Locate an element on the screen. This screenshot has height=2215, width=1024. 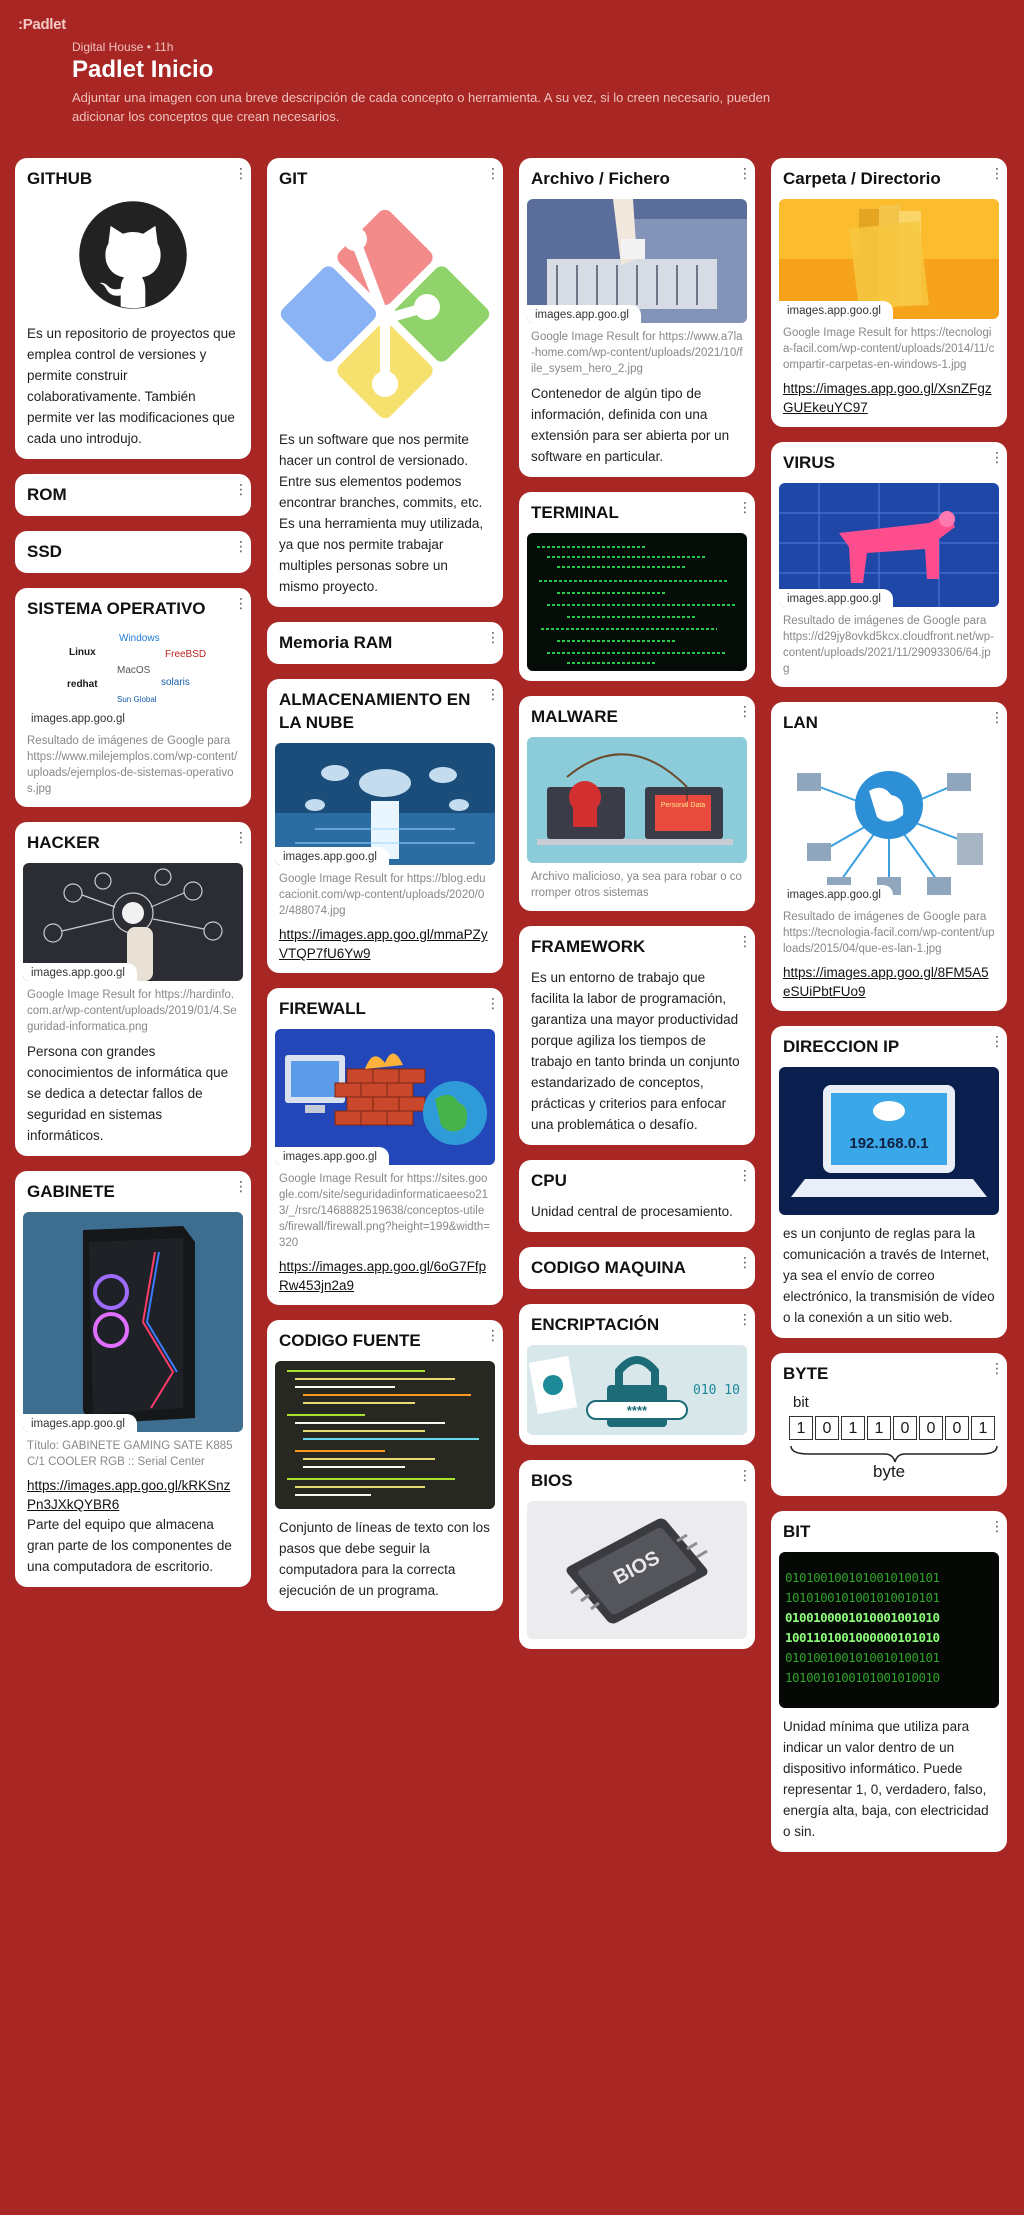
card-byte: BYTE ⋮ bit 10110001 byte is located at coordinates (889, 1424).